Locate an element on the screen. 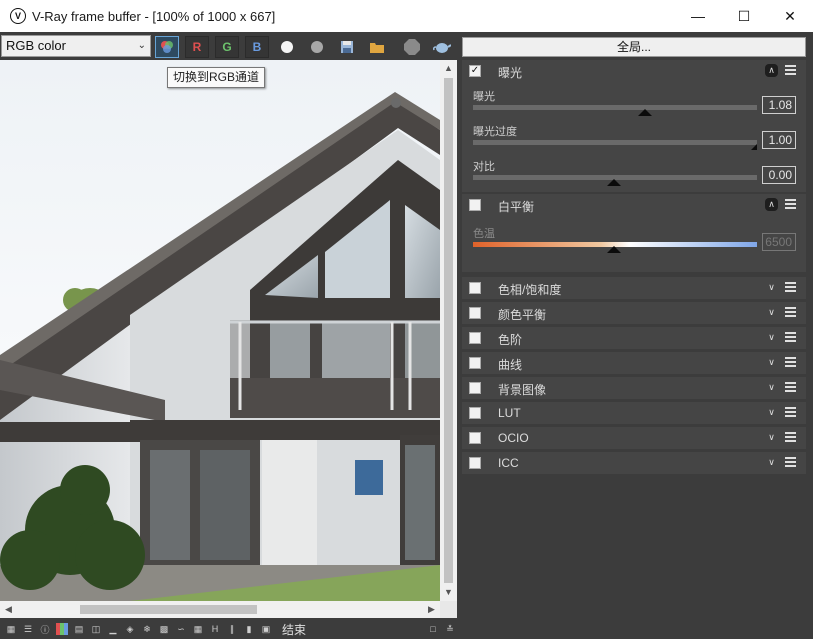 The height and width of the screenshot is (639, 813). rollout-exposure-header: ✓ 曝光 ∧ is located at coordinates (634, 71).